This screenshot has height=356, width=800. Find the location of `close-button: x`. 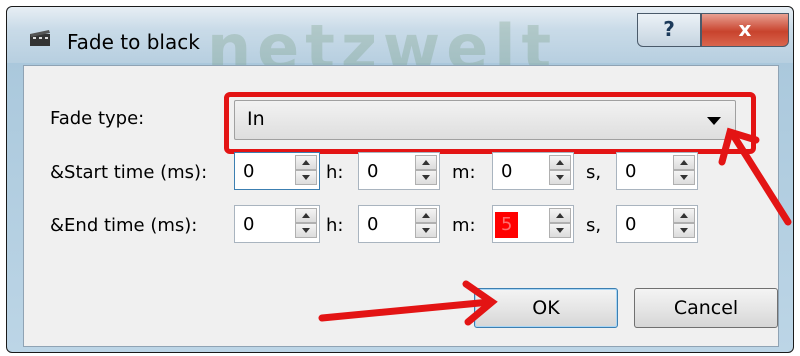

close-button: x is located at coordinates (745, 30).